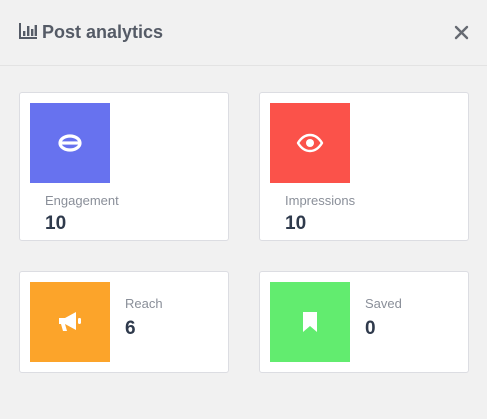  Describe the element at coordinates (130, 328) in the screenshot. I see `reach-value: 6` at that location.